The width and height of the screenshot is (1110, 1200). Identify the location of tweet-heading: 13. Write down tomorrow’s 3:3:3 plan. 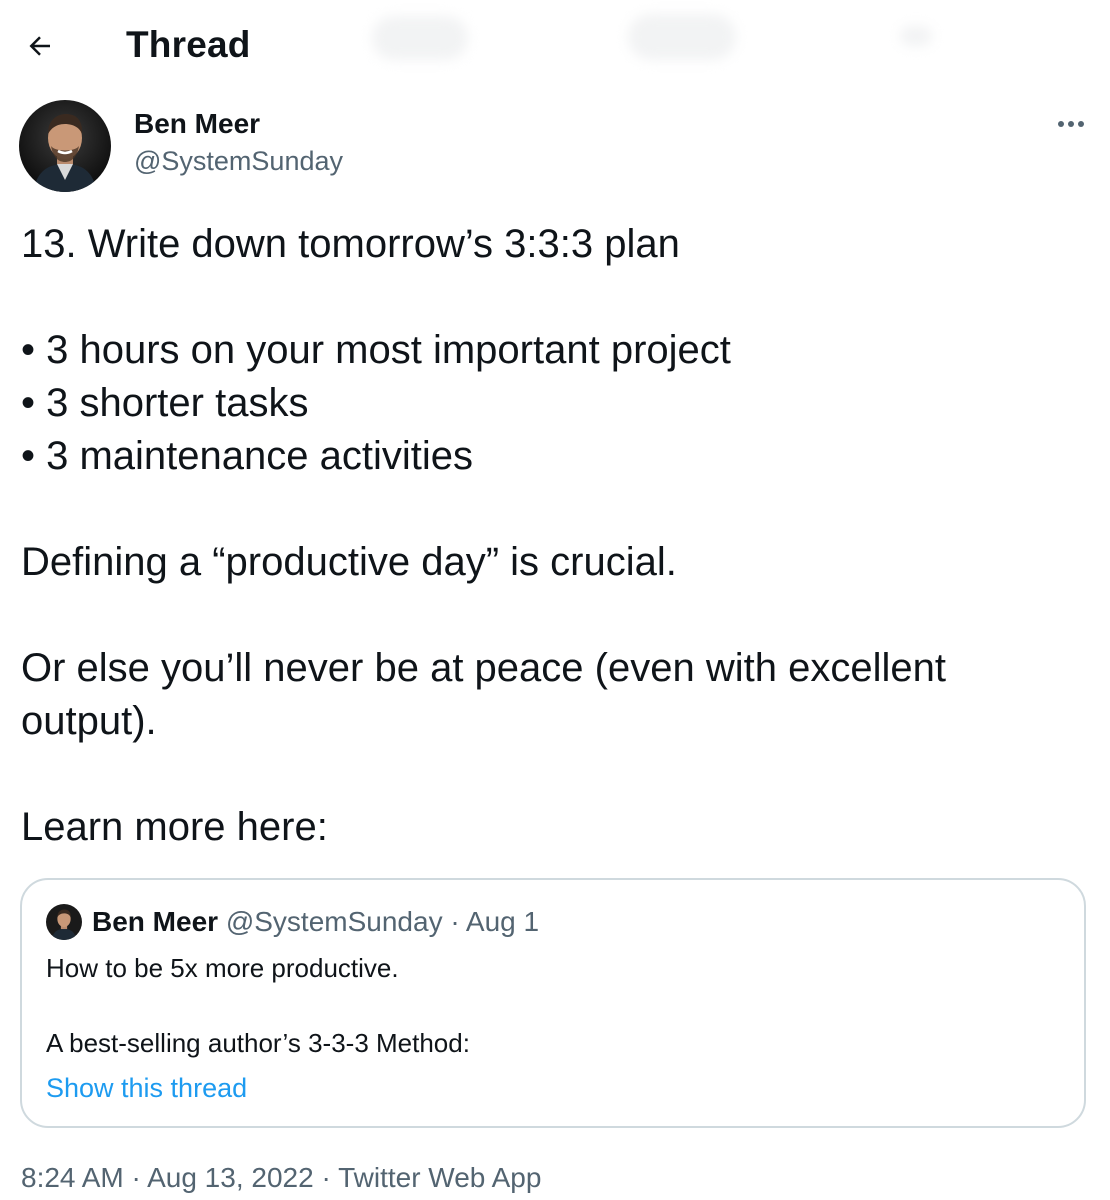
(350, 244).